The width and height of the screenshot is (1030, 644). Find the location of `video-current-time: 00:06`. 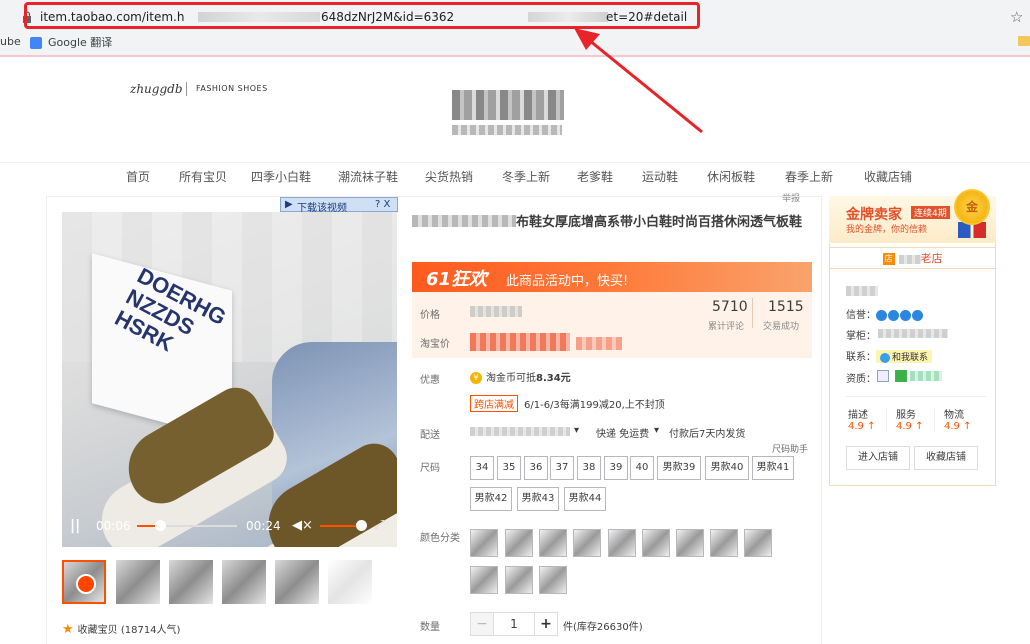

video-current-time: 00:06 is located at coordinates (113, 526).